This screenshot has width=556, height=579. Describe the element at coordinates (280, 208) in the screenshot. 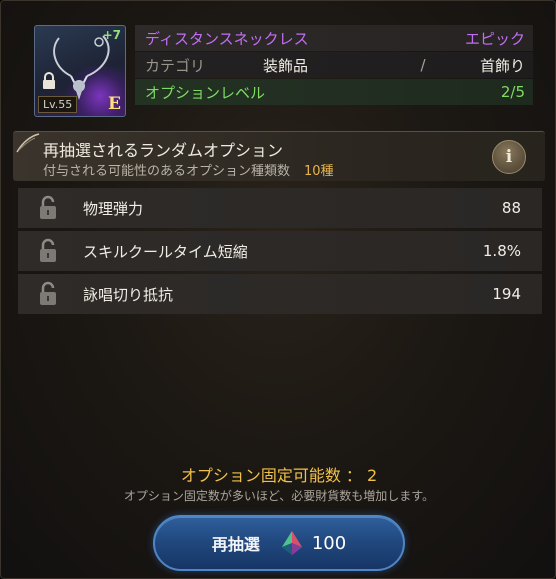

I see `option-row: 物理弾力 88` at that location.